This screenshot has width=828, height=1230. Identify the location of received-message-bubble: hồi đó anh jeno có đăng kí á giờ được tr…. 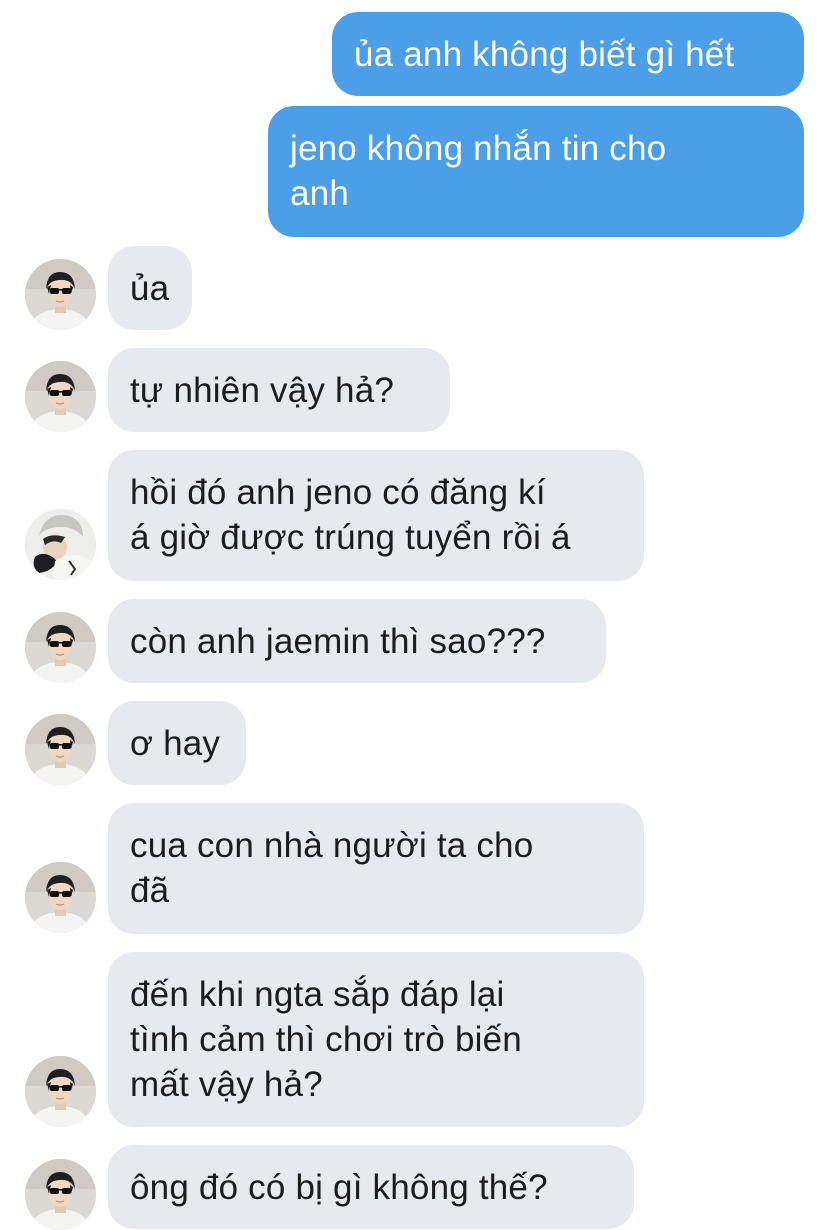
(376, 515).